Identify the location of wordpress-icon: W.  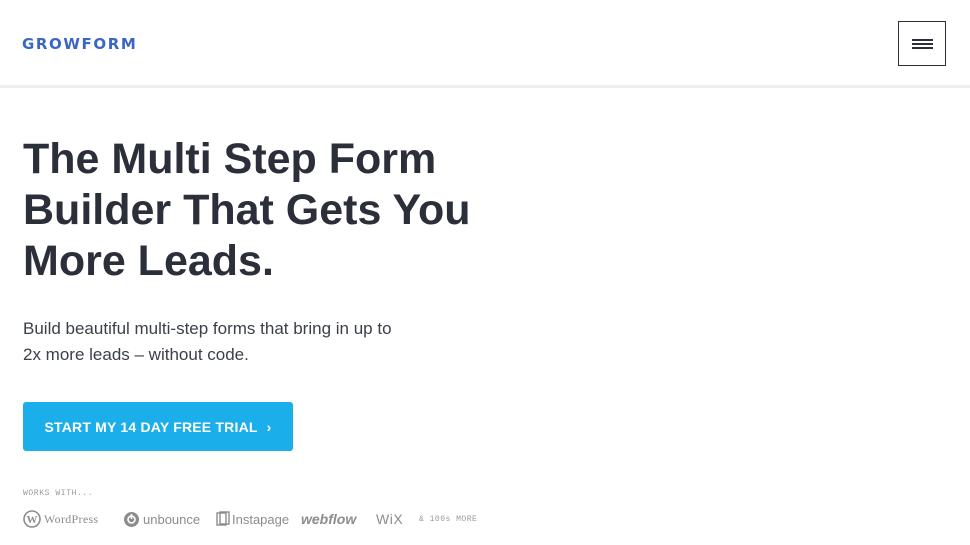
(32, 519).